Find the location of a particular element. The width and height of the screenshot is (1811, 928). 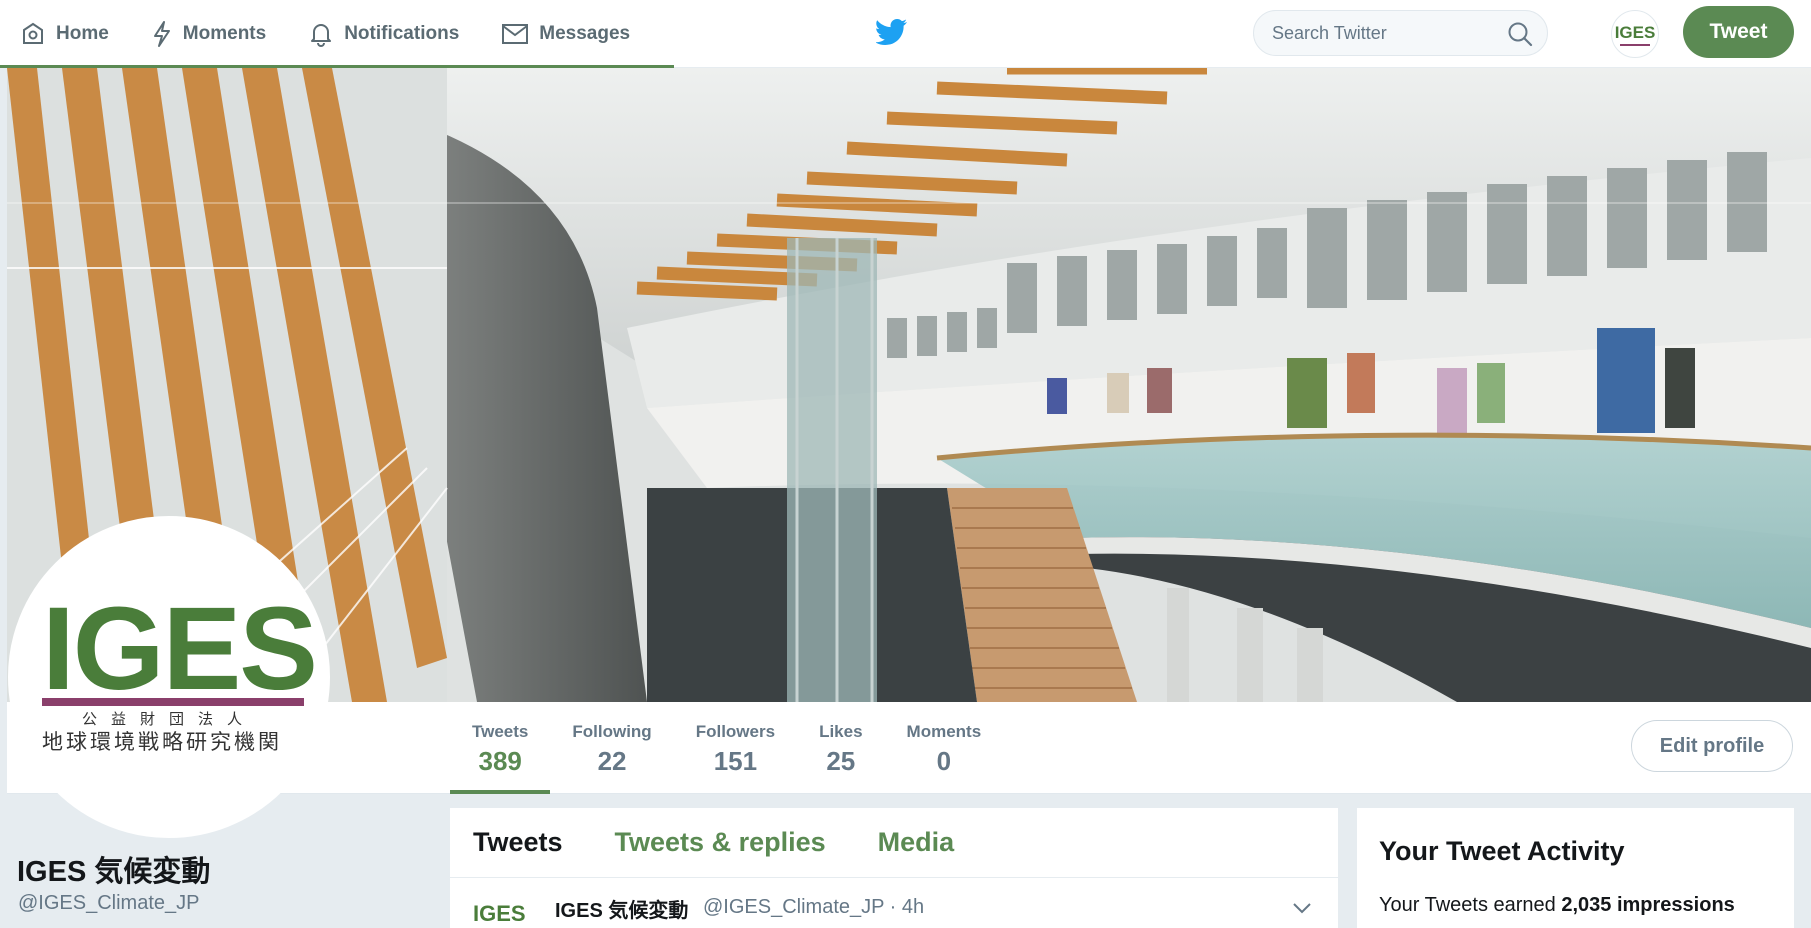

nav-messages: Messages is located at coordinates (566, 34).